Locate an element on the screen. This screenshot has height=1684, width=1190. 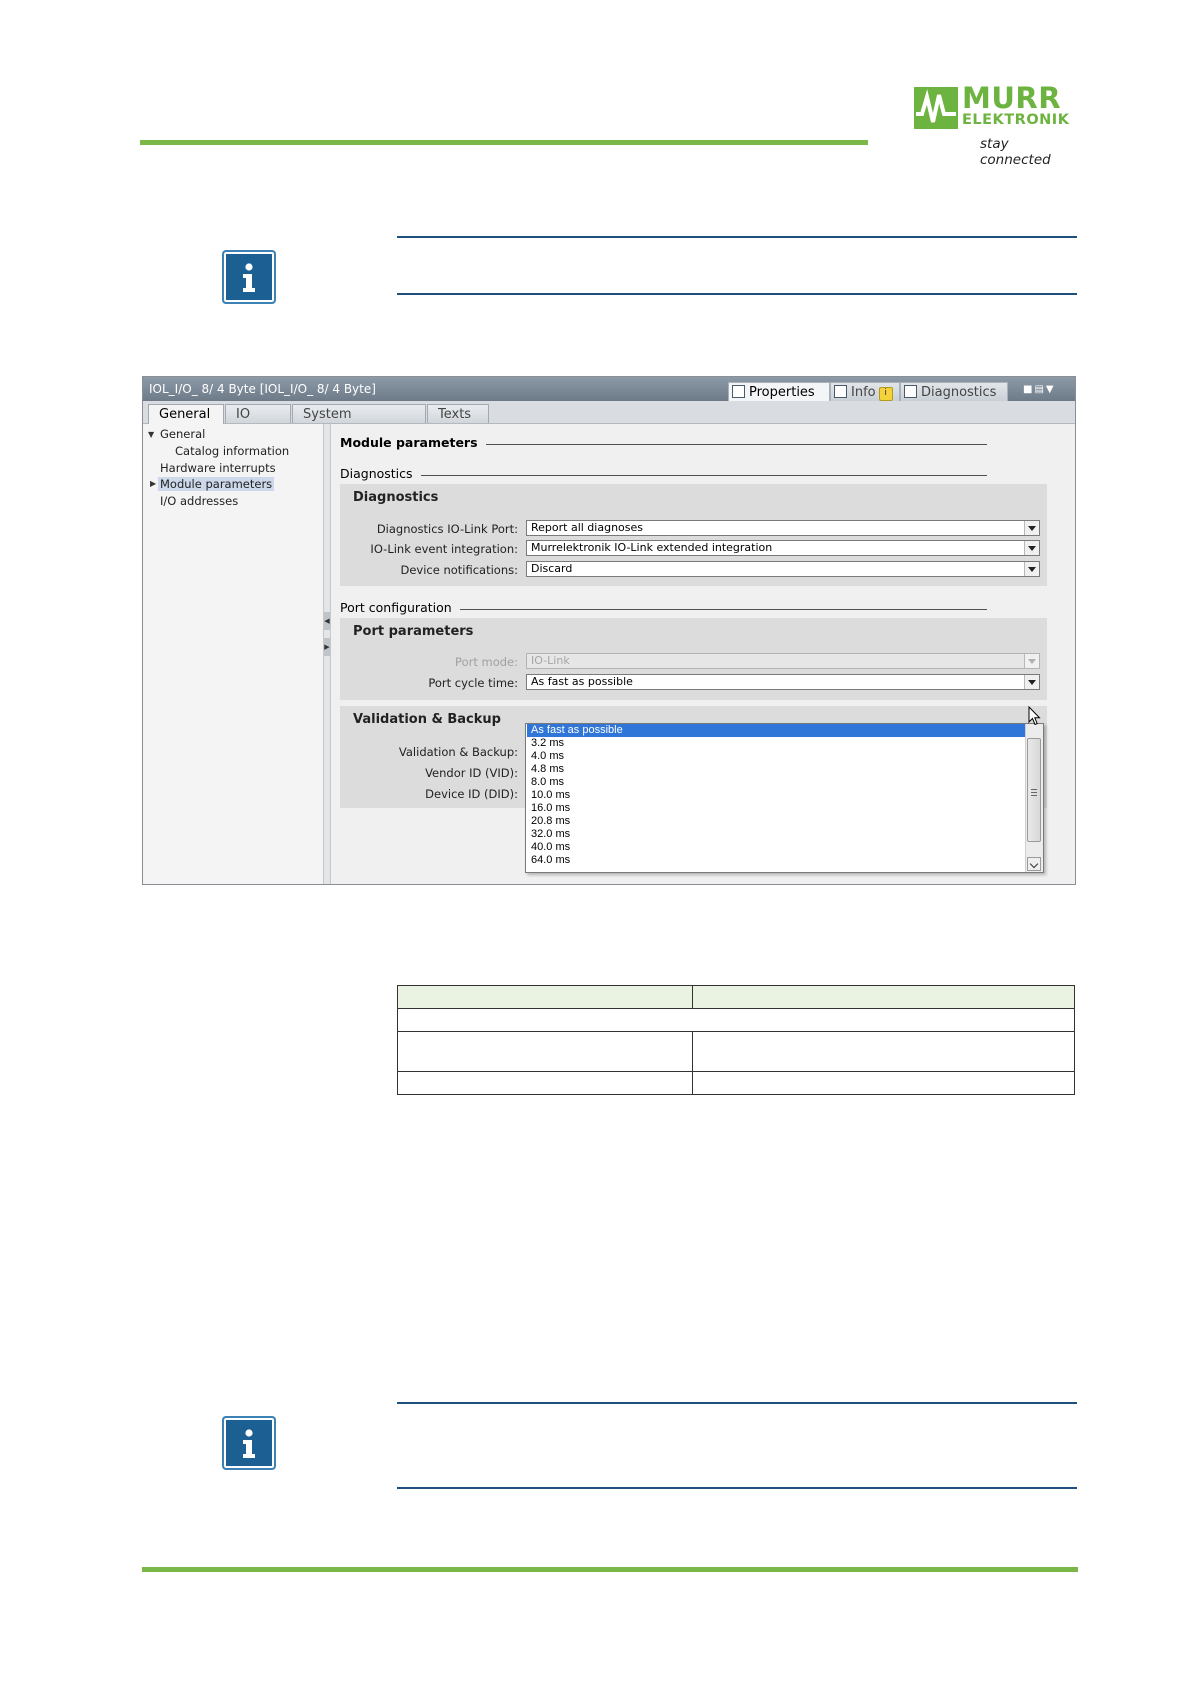
collapse-left-icon: ◀ is located at coordinates (327, 621).